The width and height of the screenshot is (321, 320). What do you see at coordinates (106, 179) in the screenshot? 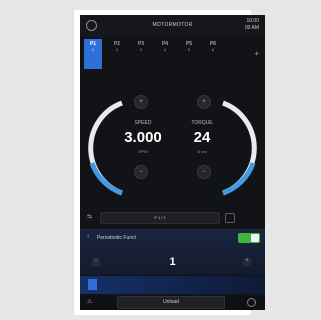
I see `speed-gauge-fill` at bounding box center [106, 179].